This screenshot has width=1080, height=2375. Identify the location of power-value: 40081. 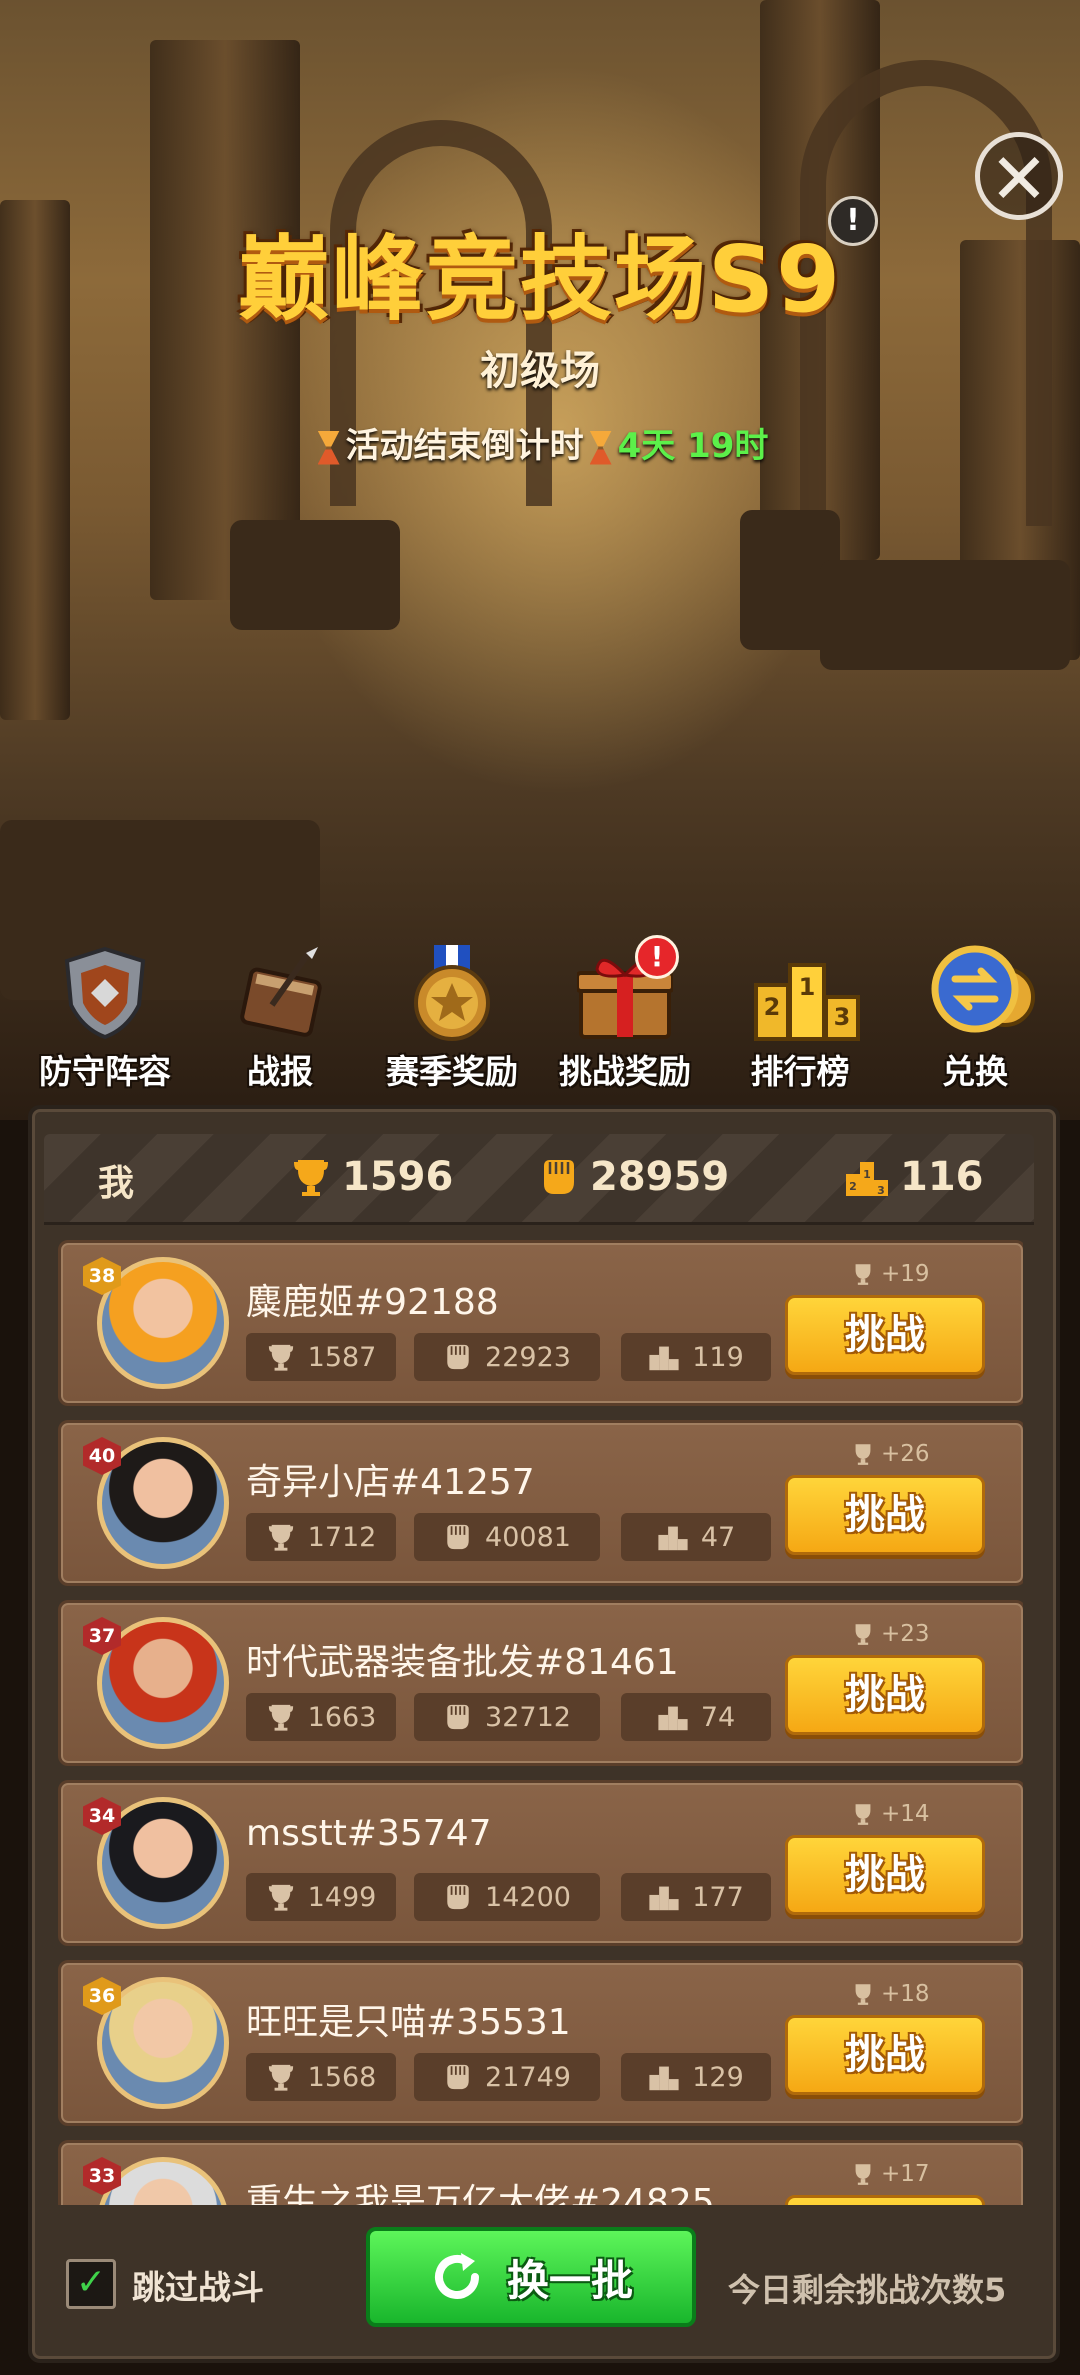
(528, 1537).